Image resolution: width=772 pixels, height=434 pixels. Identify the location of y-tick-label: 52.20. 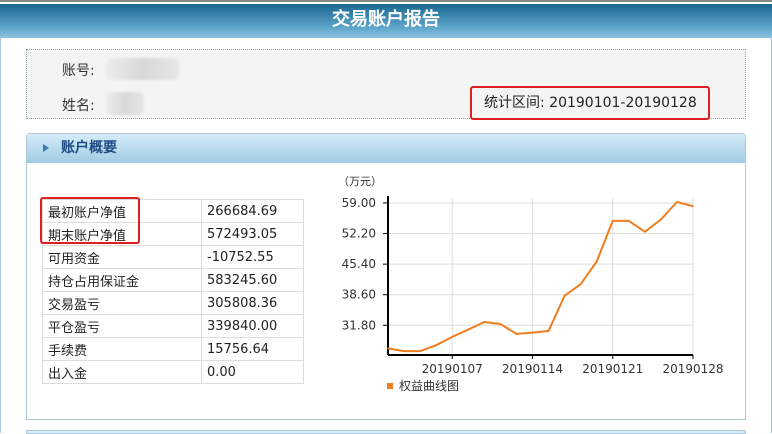
(359, 234).